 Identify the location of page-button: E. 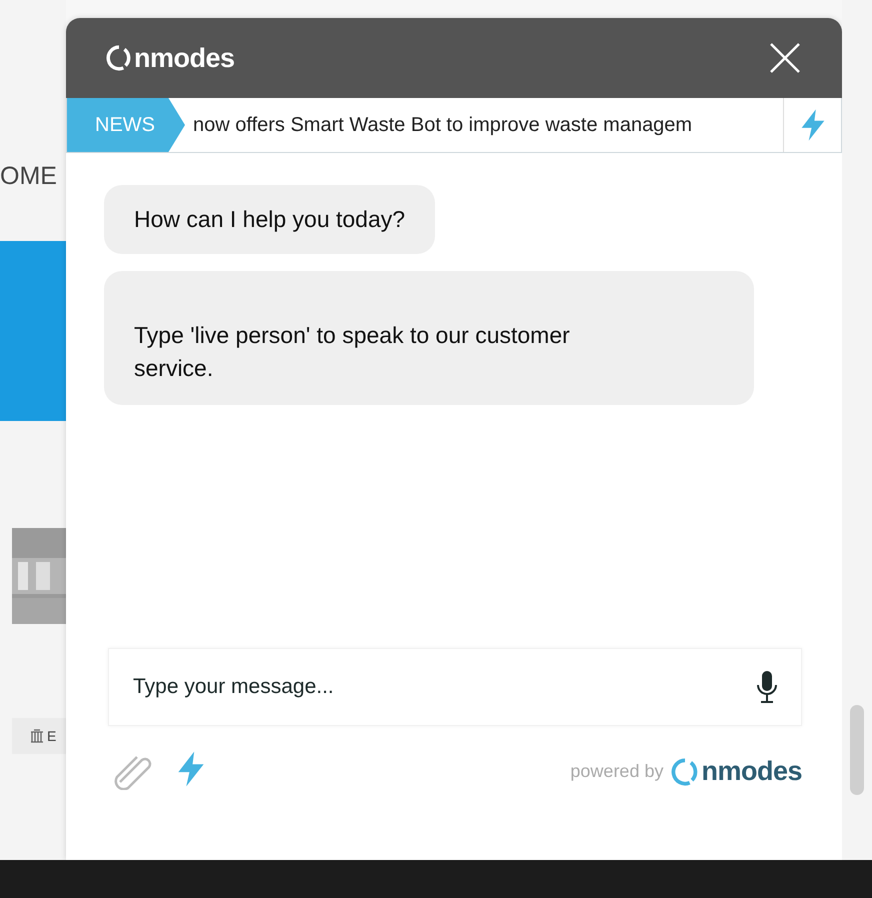
(39, 736).